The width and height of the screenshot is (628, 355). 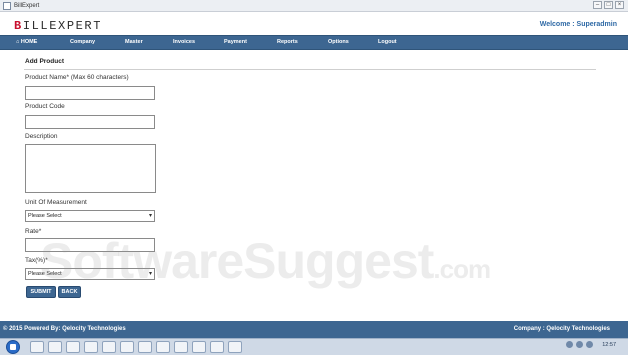 What do you see at coordinates (235, 42) in the screenshot?
I see `nav-payment: Payment` at bounding box center [235, 42].